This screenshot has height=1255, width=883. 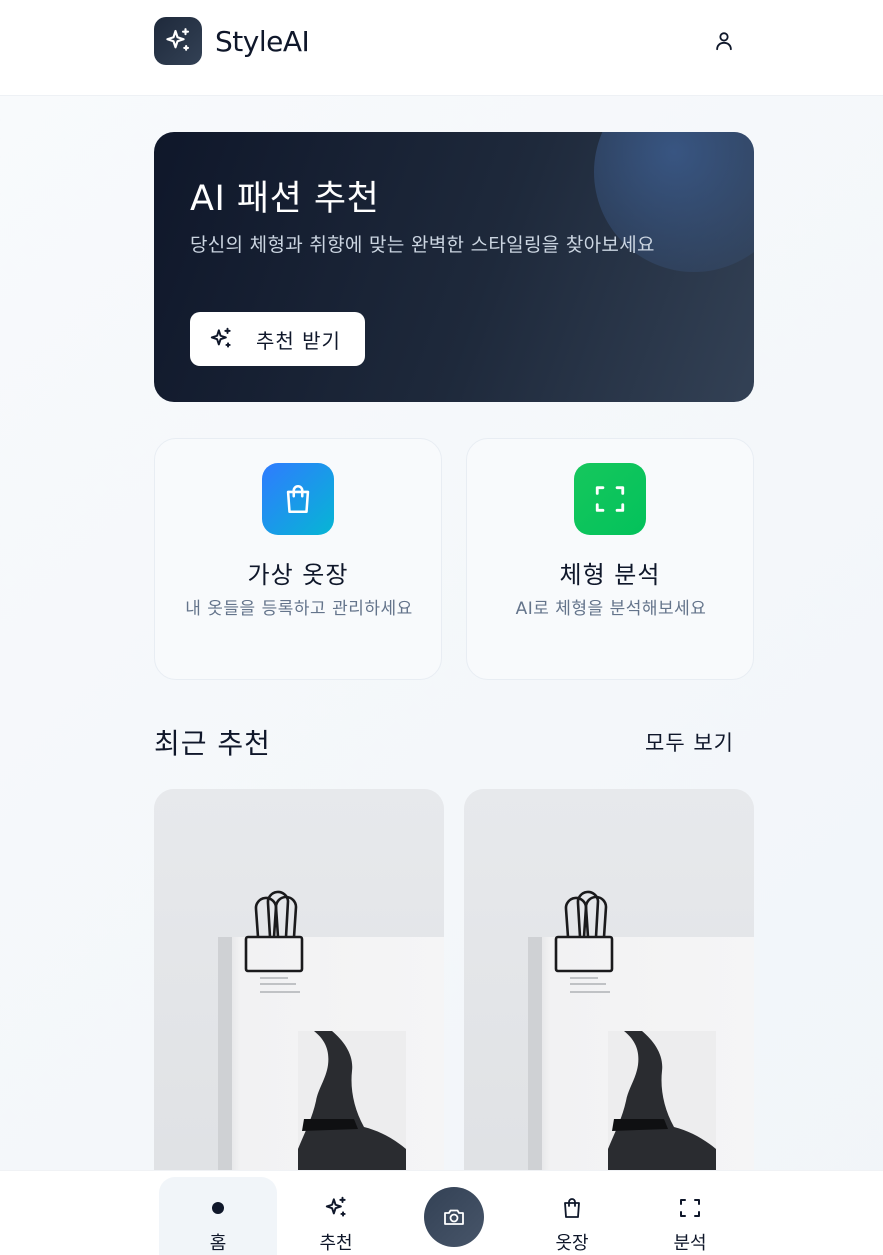 What do you see at coordinates (218, 1216) in the screenshot?
I see `nav-home: 홈` at bounding box center [218, 1216].